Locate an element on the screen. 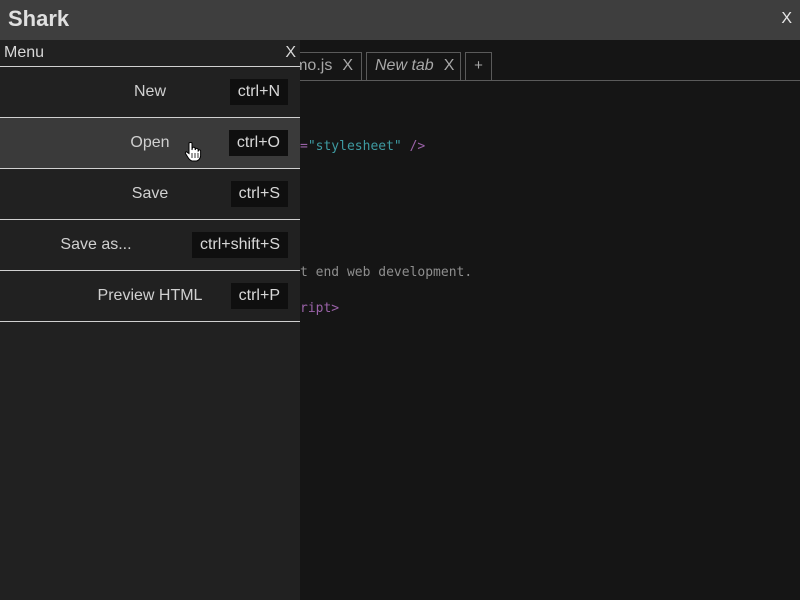  shortcut-badge: ctrl+N is located at coordinates (258, 92).